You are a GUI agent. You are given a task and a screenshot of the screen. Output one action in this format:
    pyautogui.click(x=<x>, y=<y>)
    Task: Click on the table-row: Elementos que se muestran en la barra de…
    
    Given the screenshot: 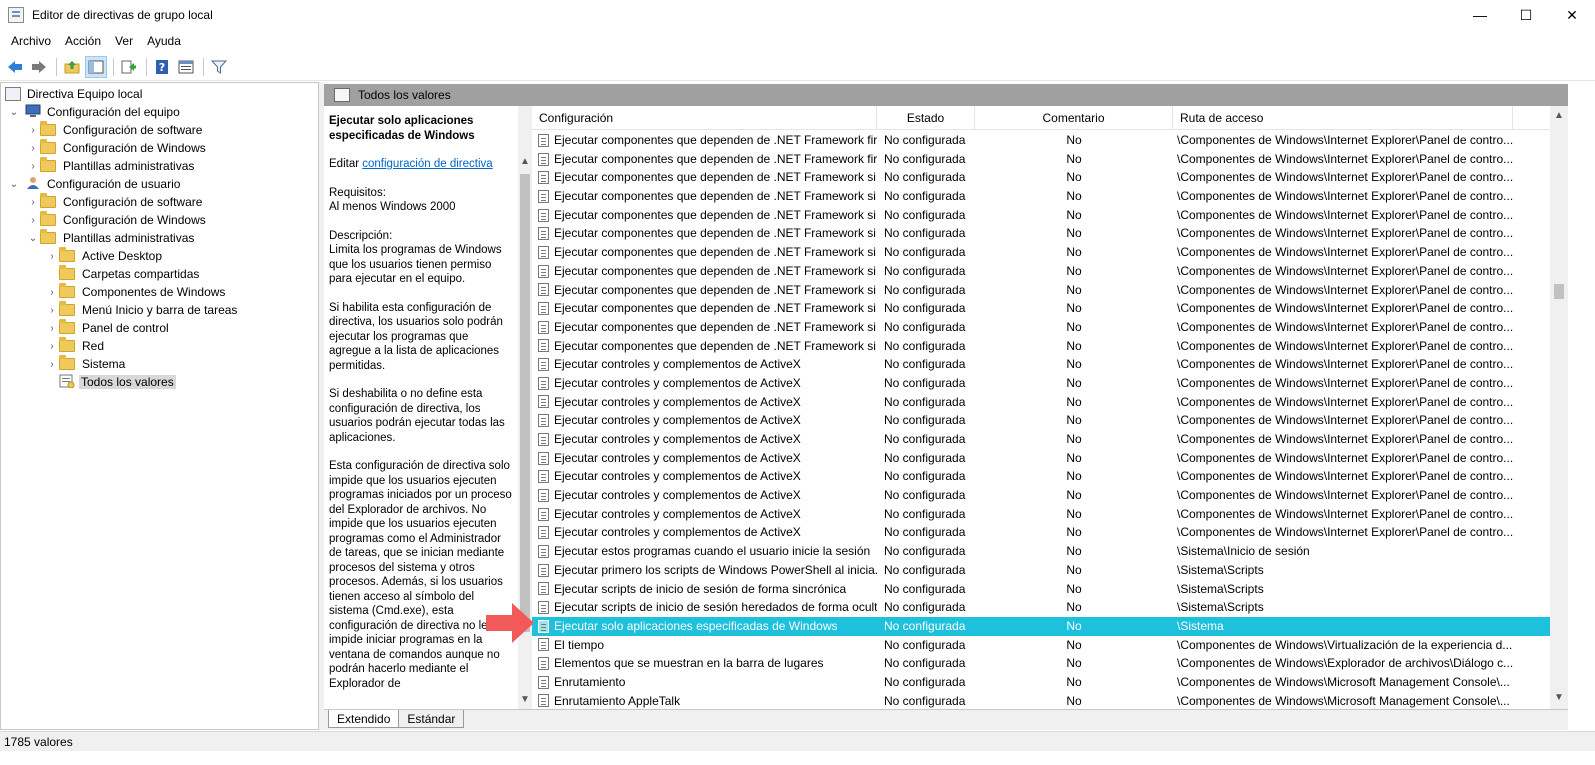 What is the action you would take?
    pyautogui.click(x=1041, y=663)
    